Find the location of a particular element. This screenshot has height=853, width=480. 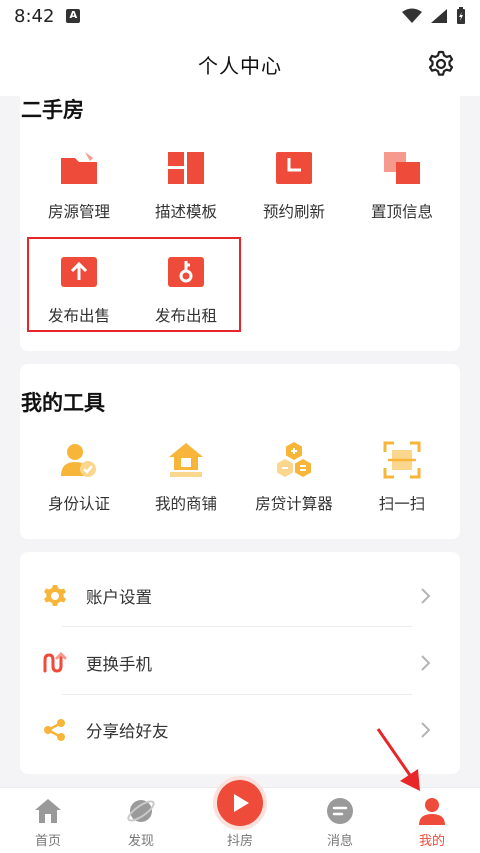

grid-item-publish-sale: 发布出售 is located at coordinates (79, 289).